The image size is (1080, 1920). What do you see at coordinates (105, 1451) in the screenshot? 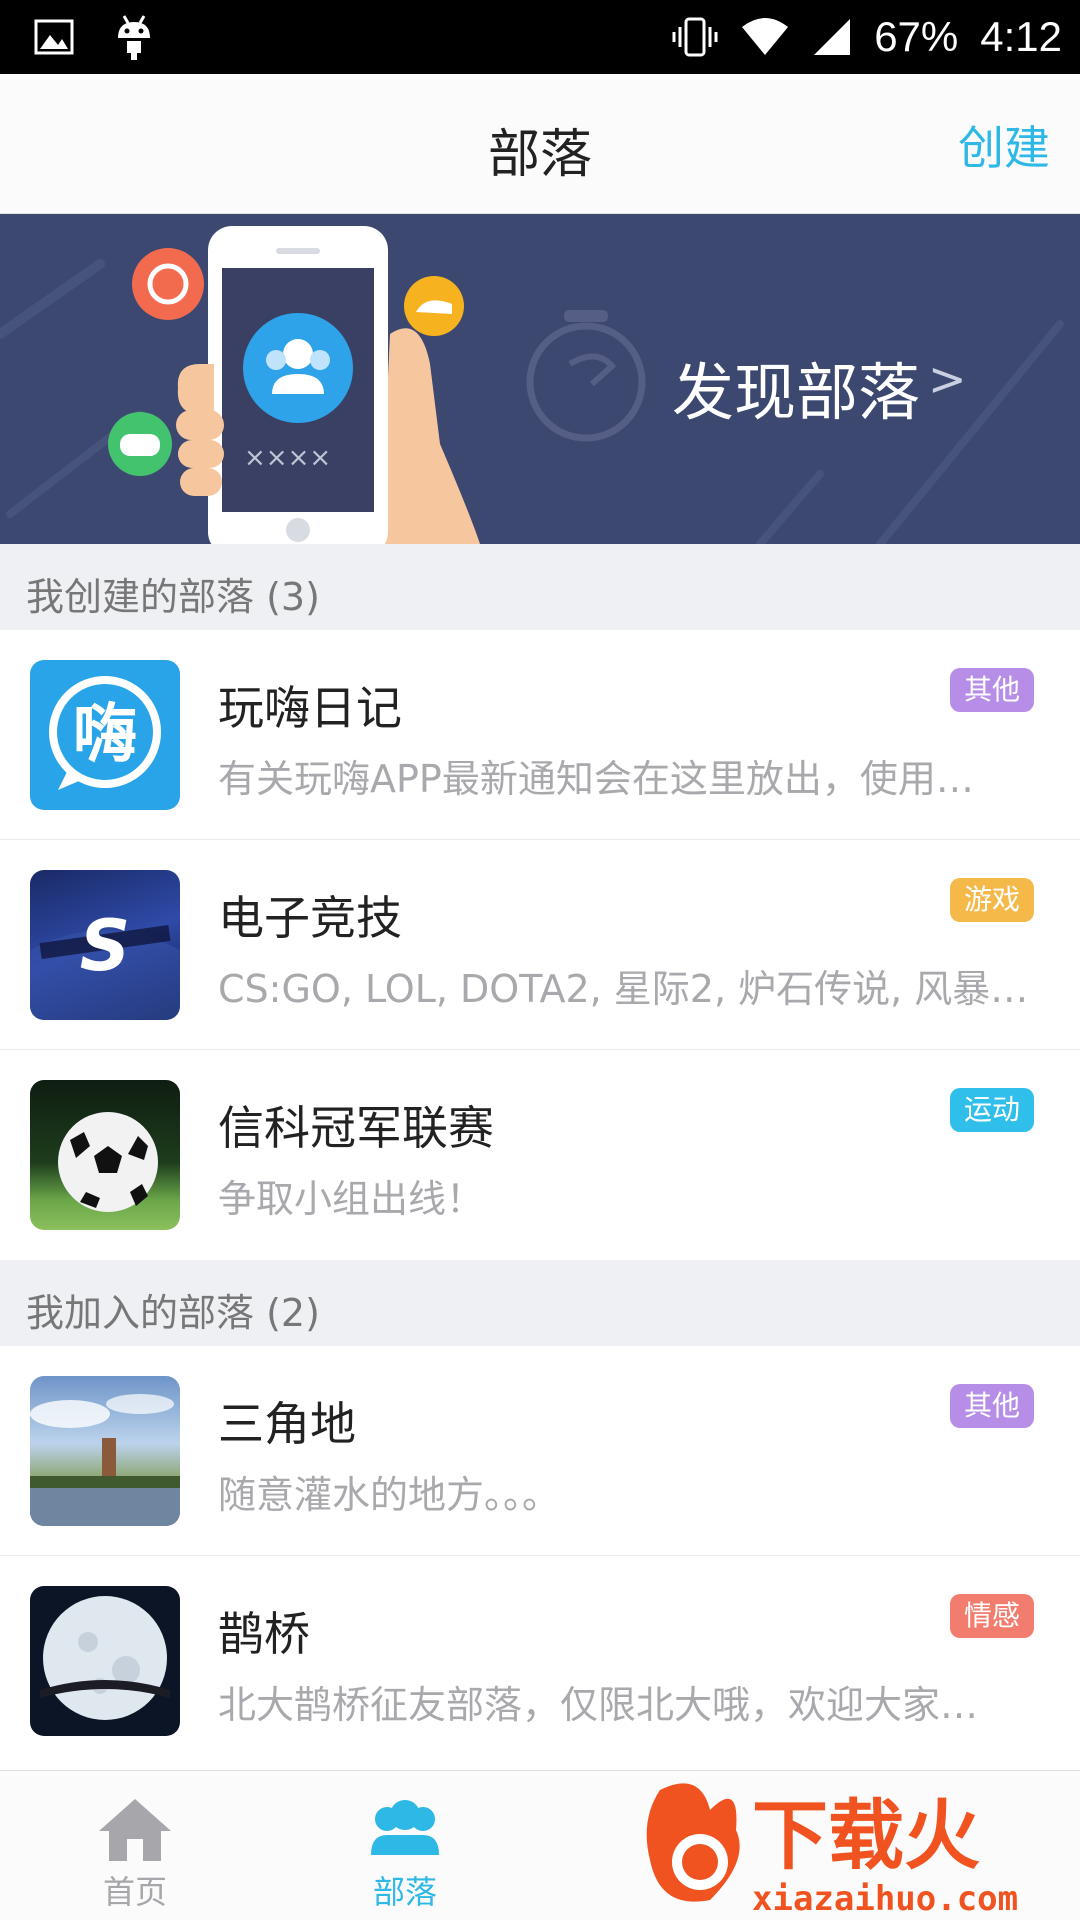
I see `lake-tower-photo` at bounding box center [105, 1451].